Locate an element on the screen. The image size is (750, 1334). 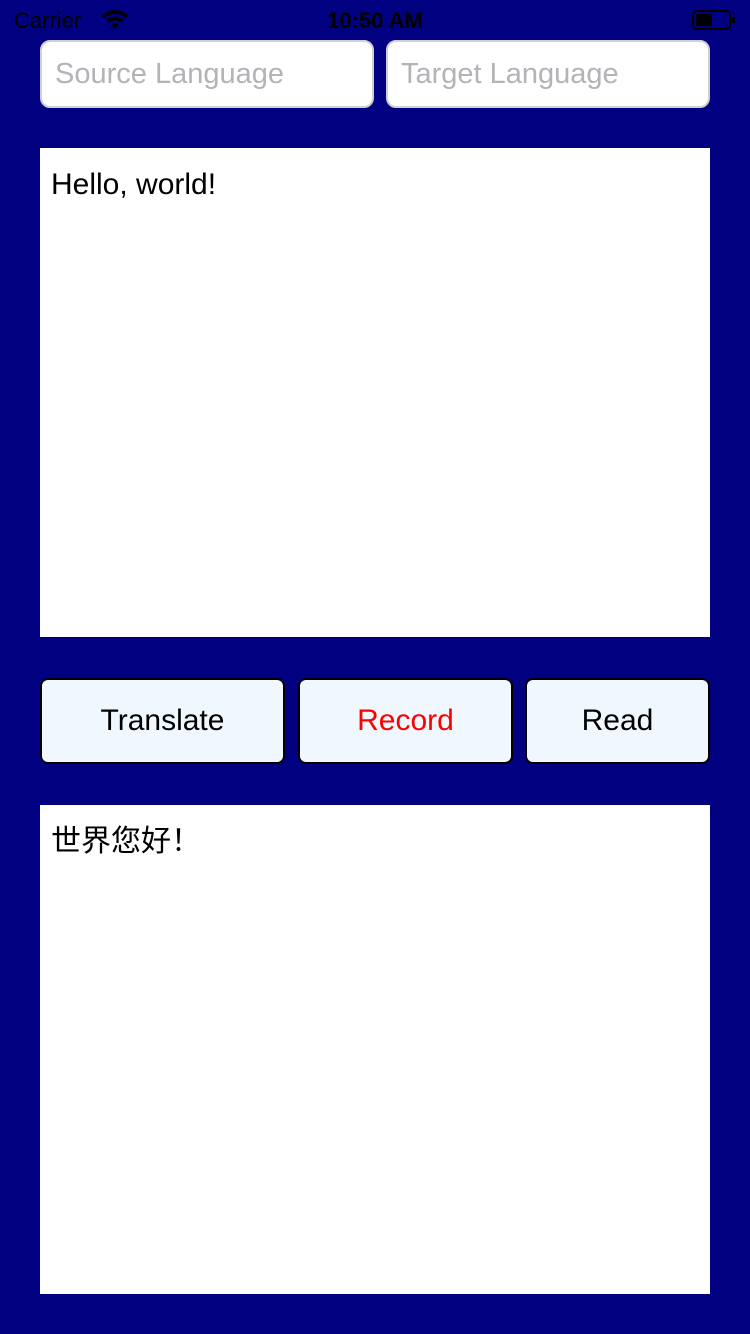
translate-button: Translate is located at coordinates (162, 721).